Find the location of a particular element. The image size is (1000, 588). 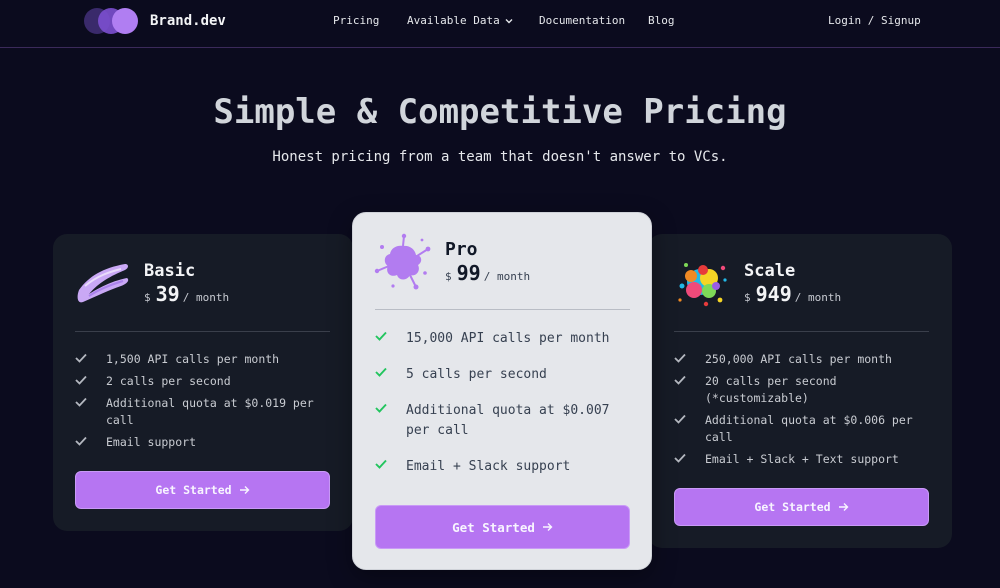

brand-logo-icon is located at coordinates (112, 21).